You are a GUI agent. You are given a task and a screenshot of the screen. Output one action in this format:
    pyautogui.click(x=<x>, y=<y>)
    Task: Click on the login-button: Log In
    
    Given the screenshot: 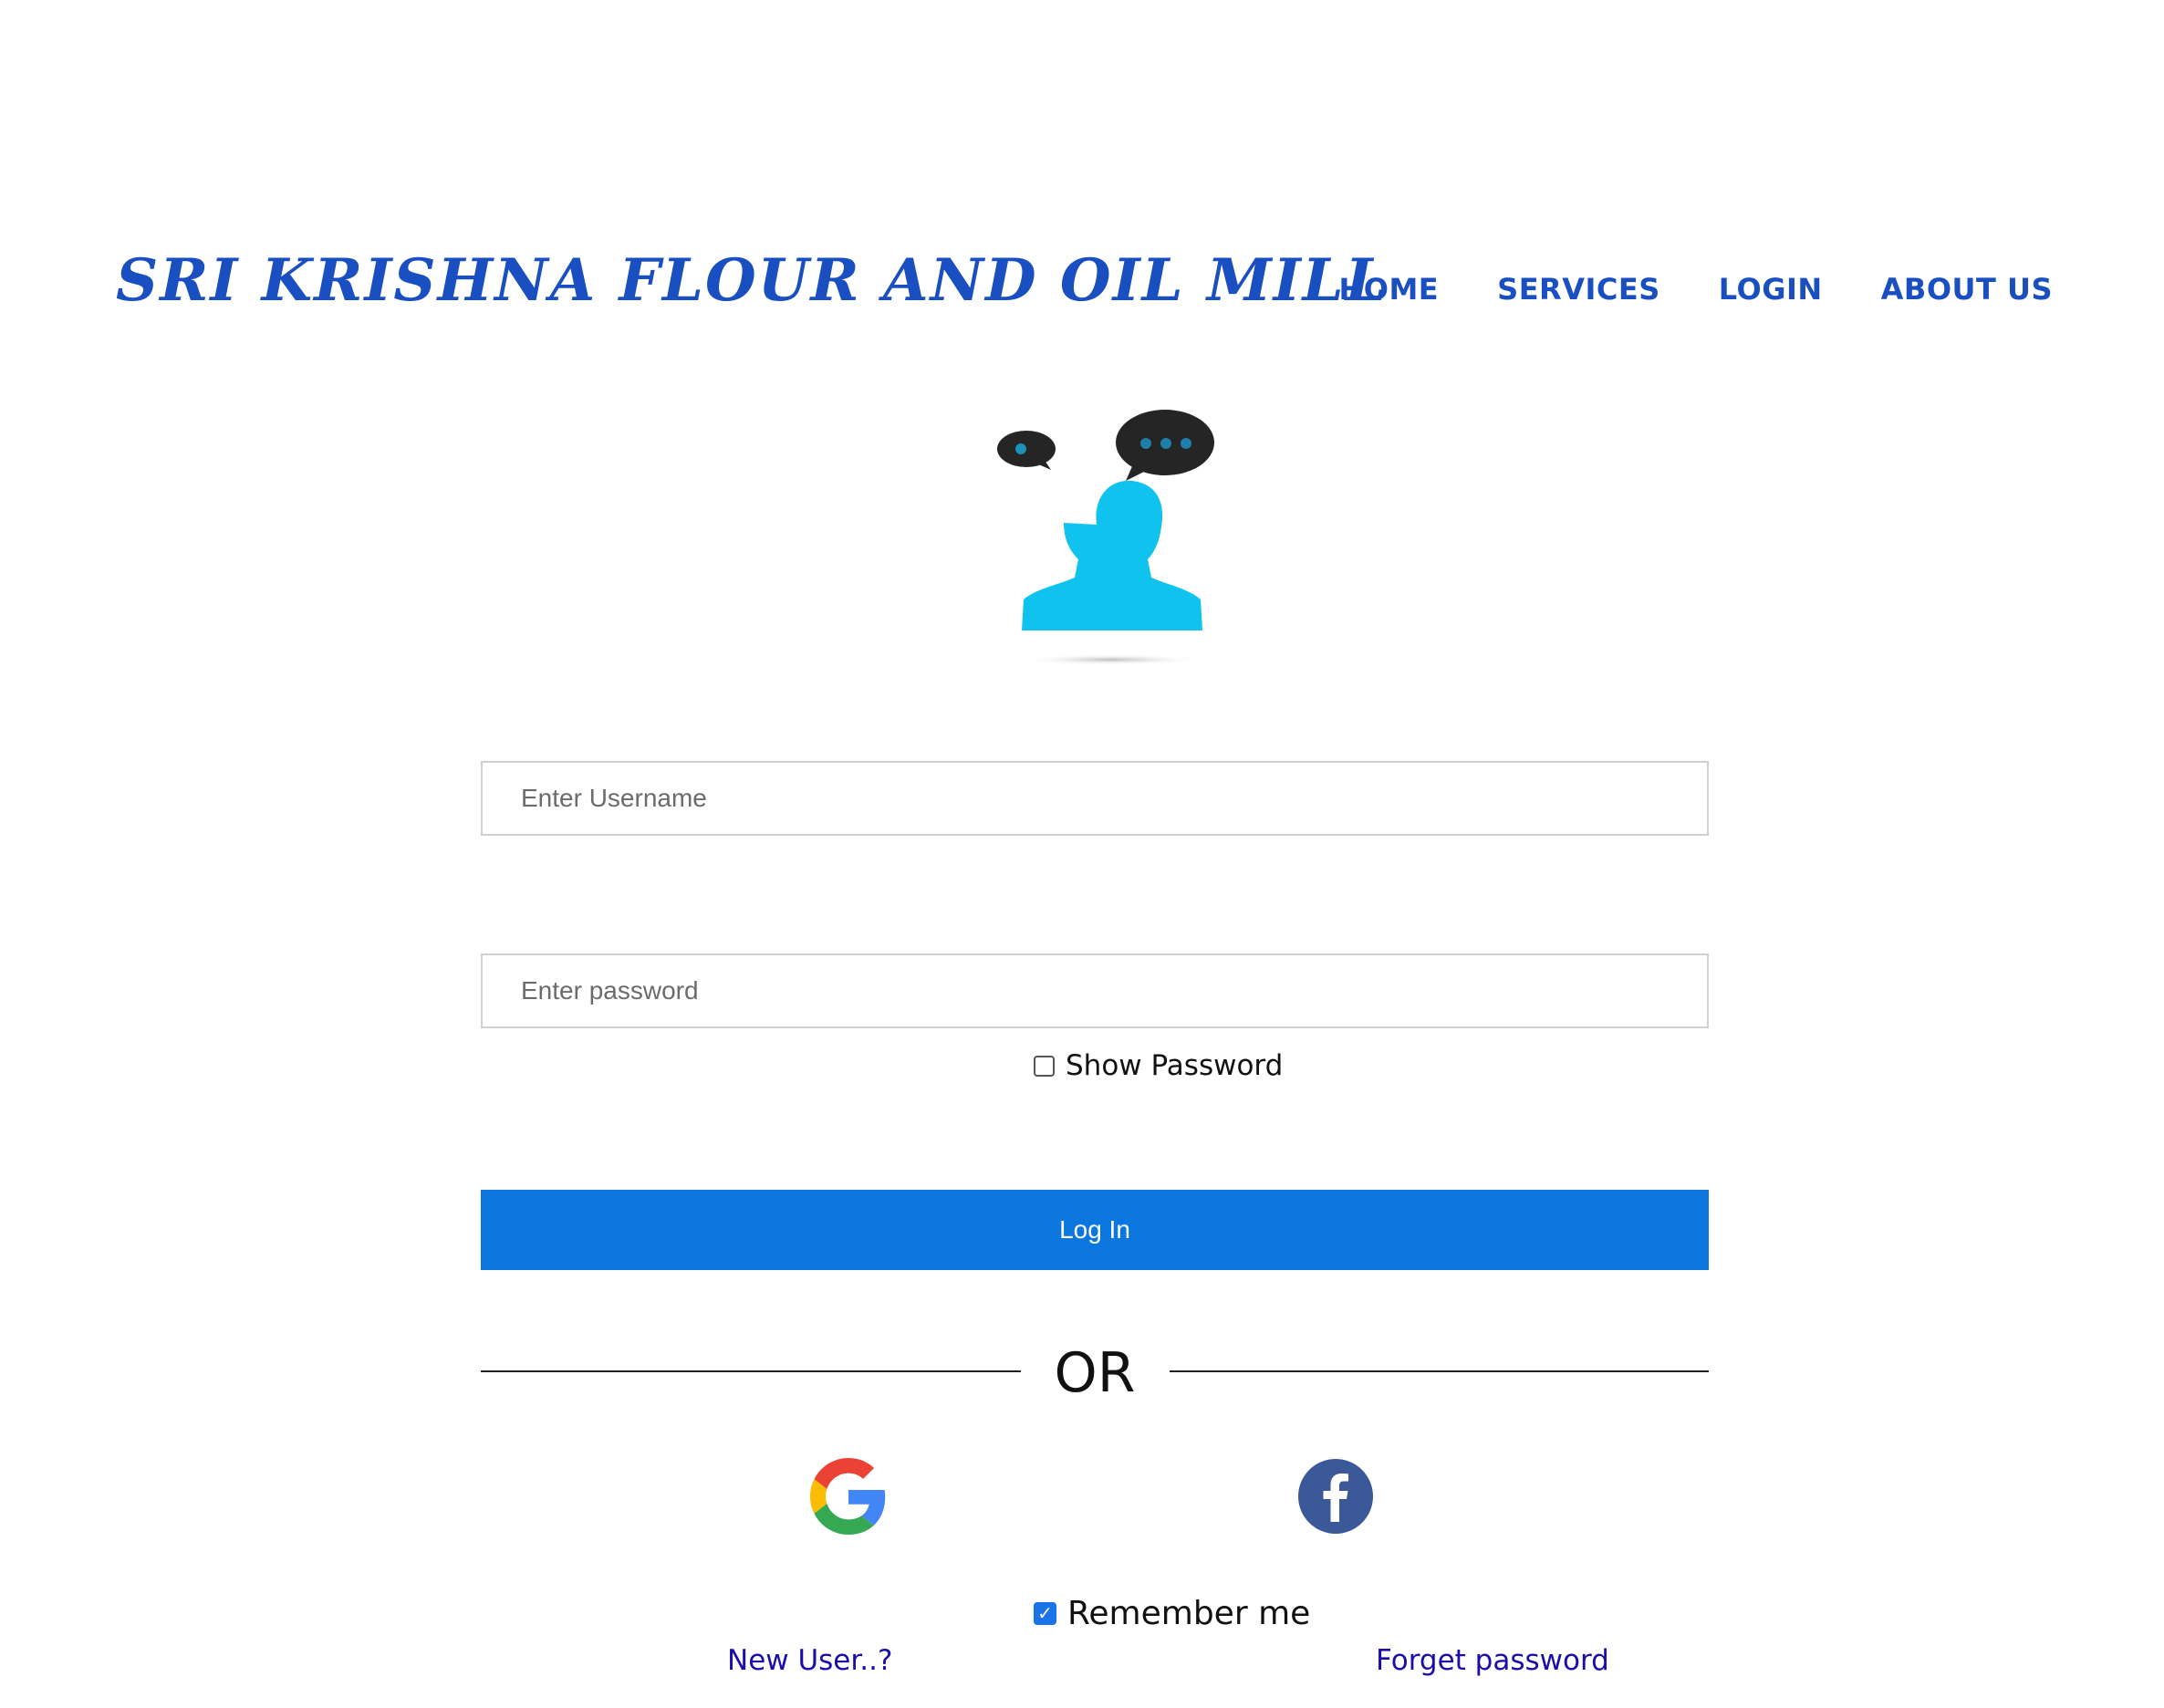 What is the action you would take?
    pyautogui.click(x=1095, y=1230)
    